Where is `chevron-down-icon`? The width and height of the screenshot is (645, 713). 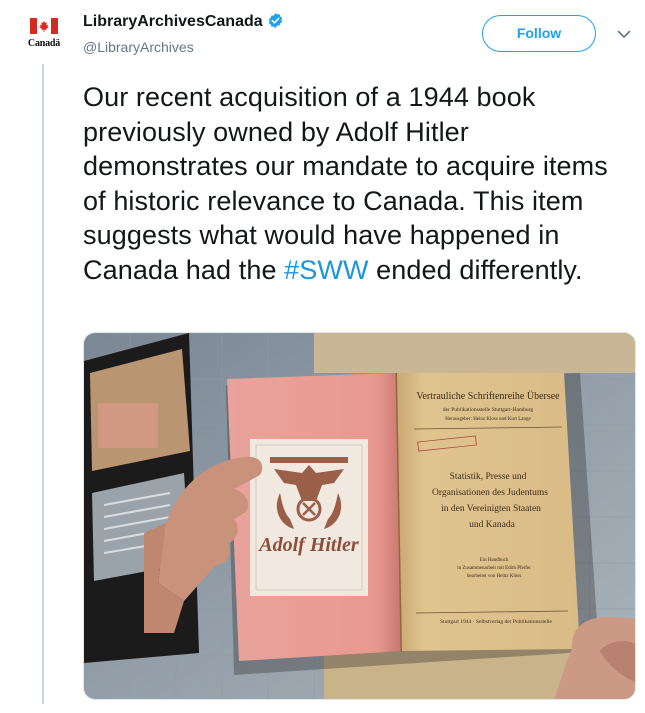
chevron-down-icon is located at coordinates (624, 34).